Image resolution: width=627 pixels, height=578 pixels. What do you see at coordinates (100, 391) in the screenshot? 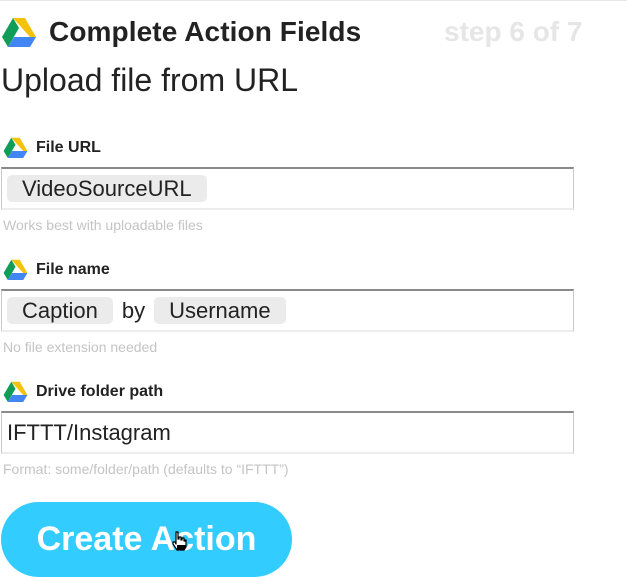
I see `field-label: Drive folder path` at bounding box center [100, 391].